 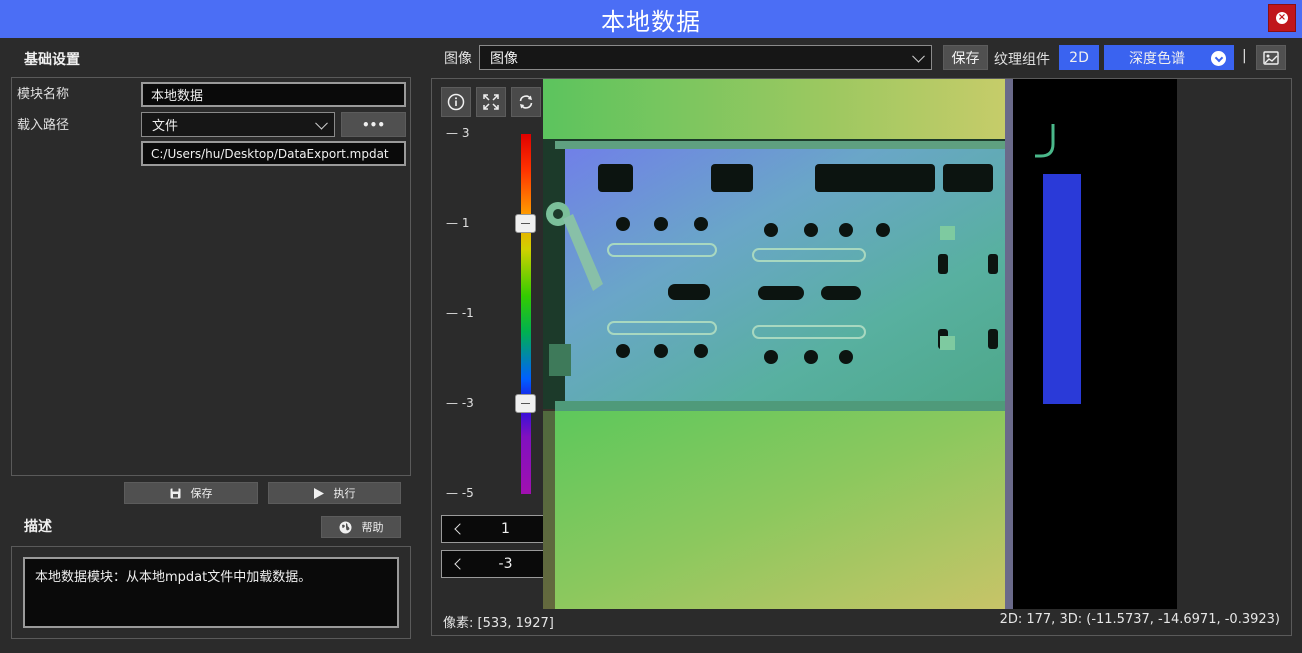 What do you see at coordinates (175, 493) in the screenshot?
I see `save-icon` at bounding box center [175, 493].